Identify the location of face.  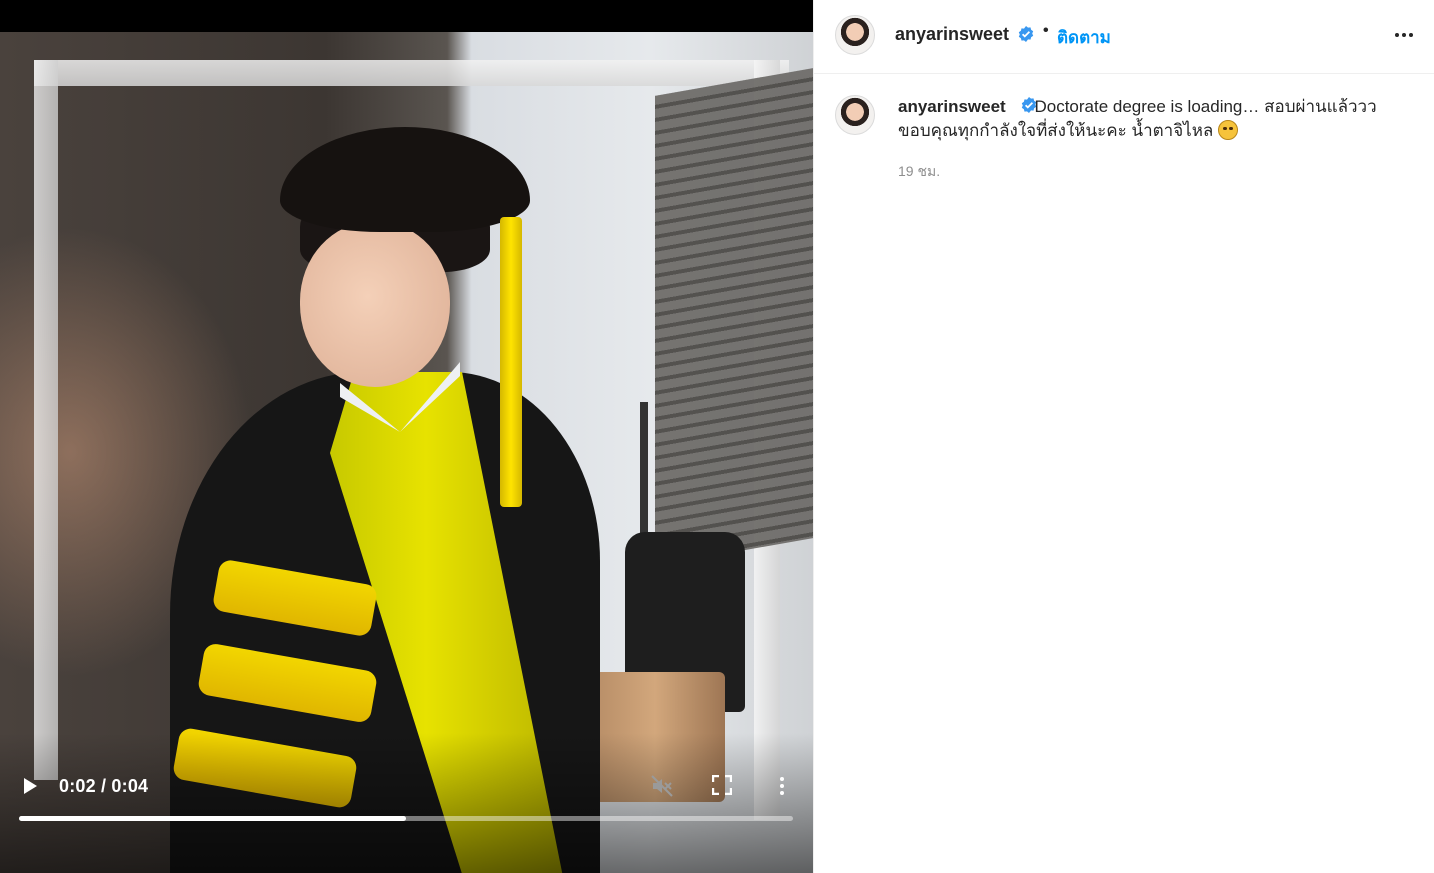
(375, 304).